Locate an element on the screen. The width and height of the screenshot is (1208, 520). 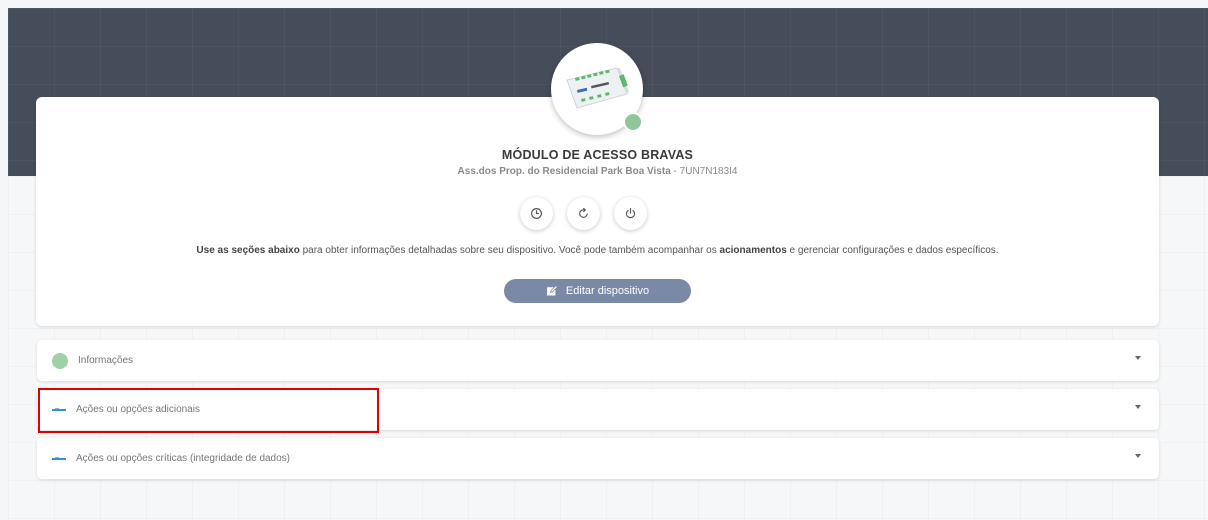
edit-device-button: Editar dispositivo is located at coordinates (597, 291).